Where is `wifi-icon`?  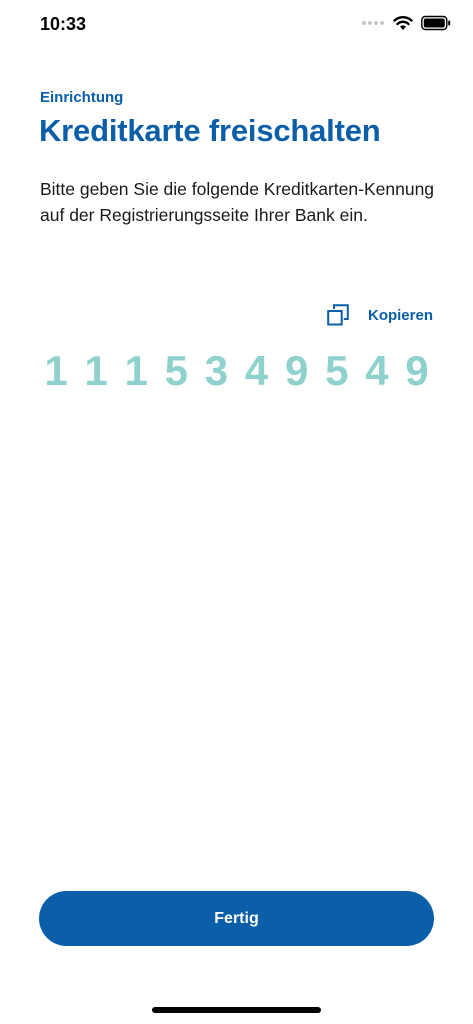 wifi-icon is located at coordinates (403, 23).